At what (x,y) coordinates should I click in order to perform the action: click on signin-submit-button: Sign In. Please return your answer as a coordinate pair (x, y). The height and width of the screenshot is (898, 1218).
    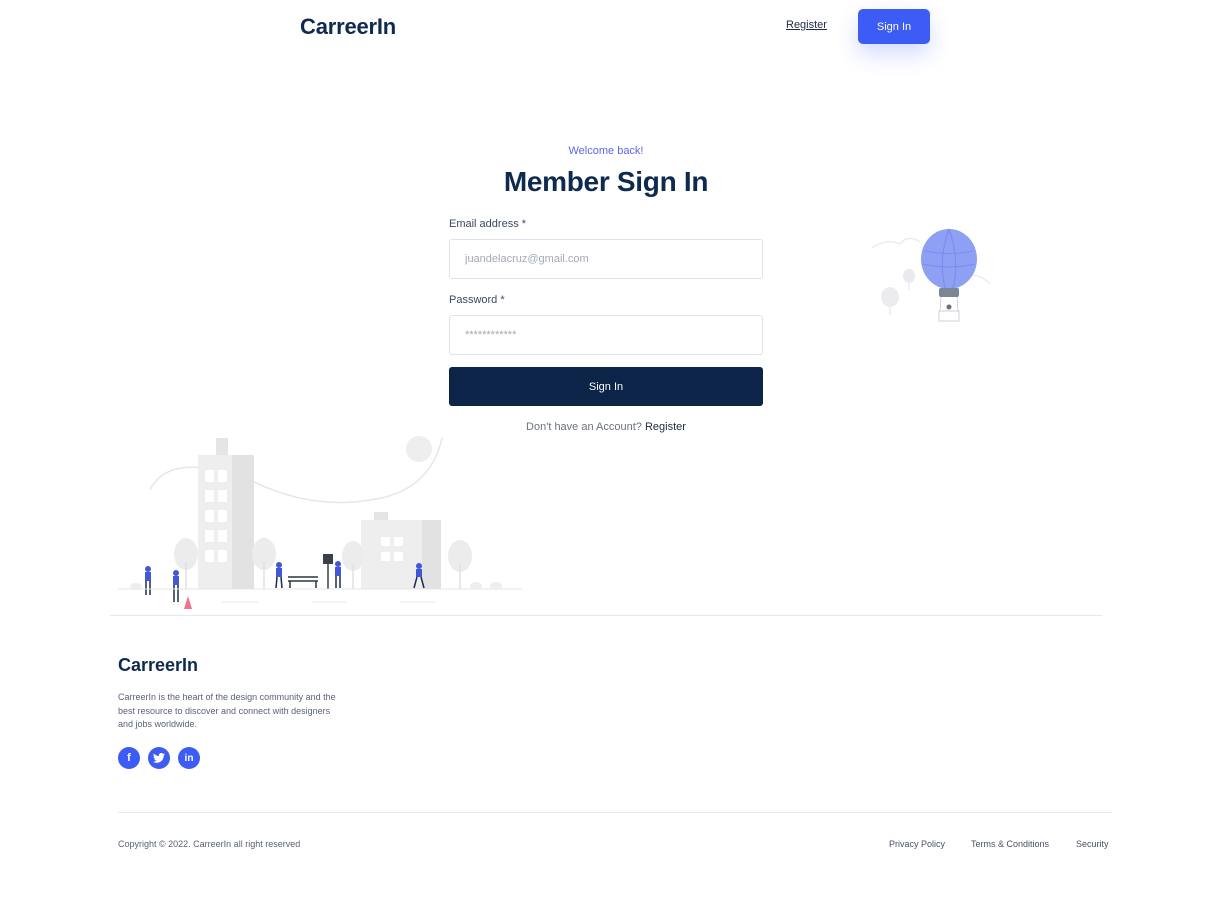
    Looking at the image, I should click on (606, 386).